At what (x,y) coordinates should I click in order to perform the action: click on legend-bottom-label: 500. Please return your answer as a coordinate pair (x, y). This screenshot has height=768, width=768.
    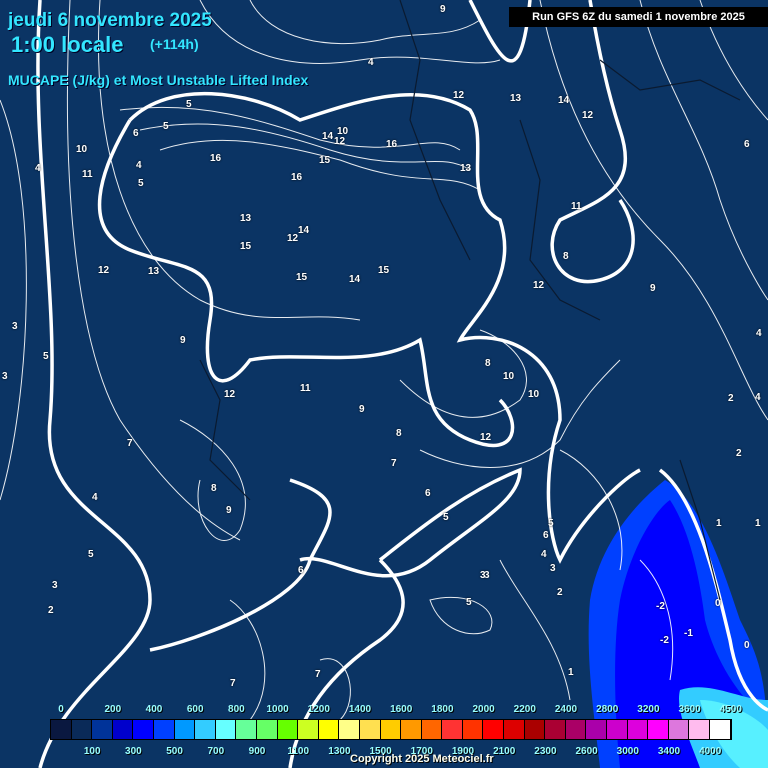
    Looking at the image, I should click on (174, 751).